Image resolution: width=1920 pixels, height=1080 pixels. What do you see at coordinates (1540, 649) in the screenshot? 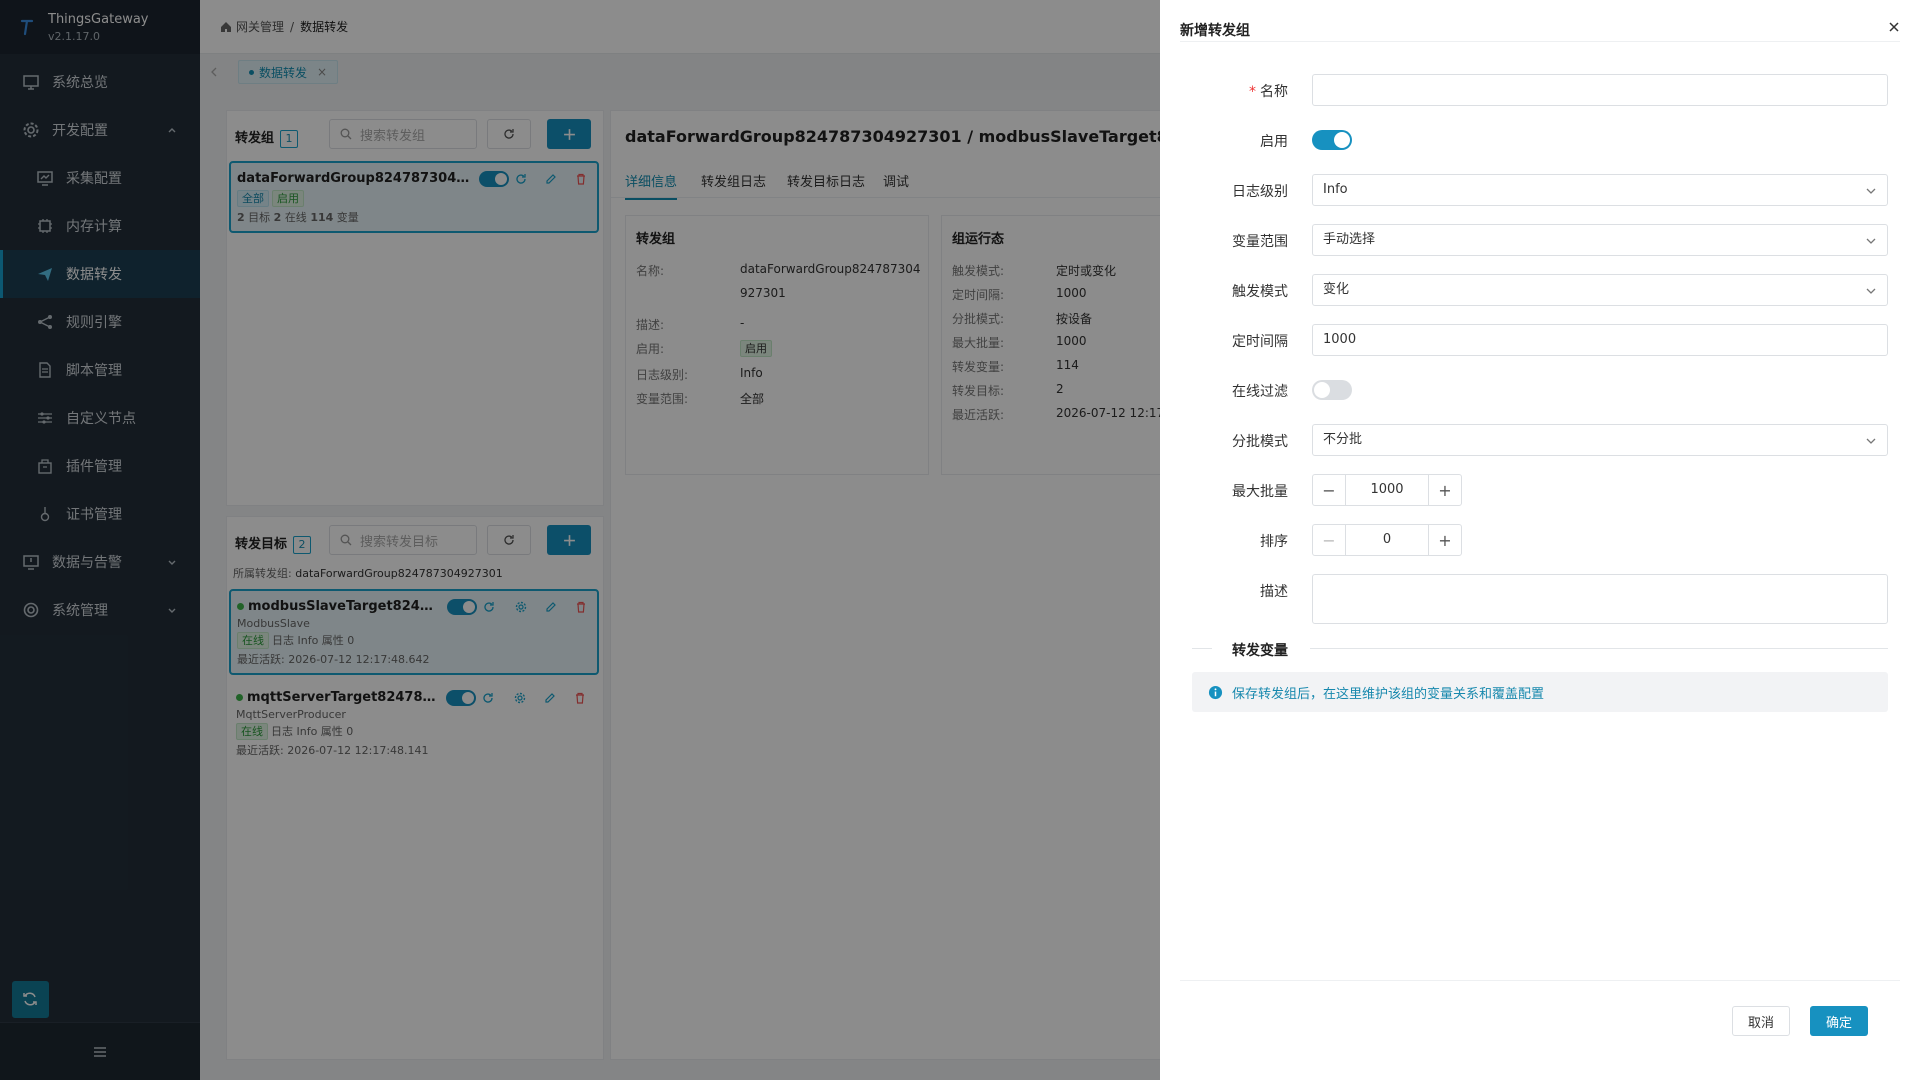
I see `forward-vars-section: 转发变量` at bounding box center [1540, 649].